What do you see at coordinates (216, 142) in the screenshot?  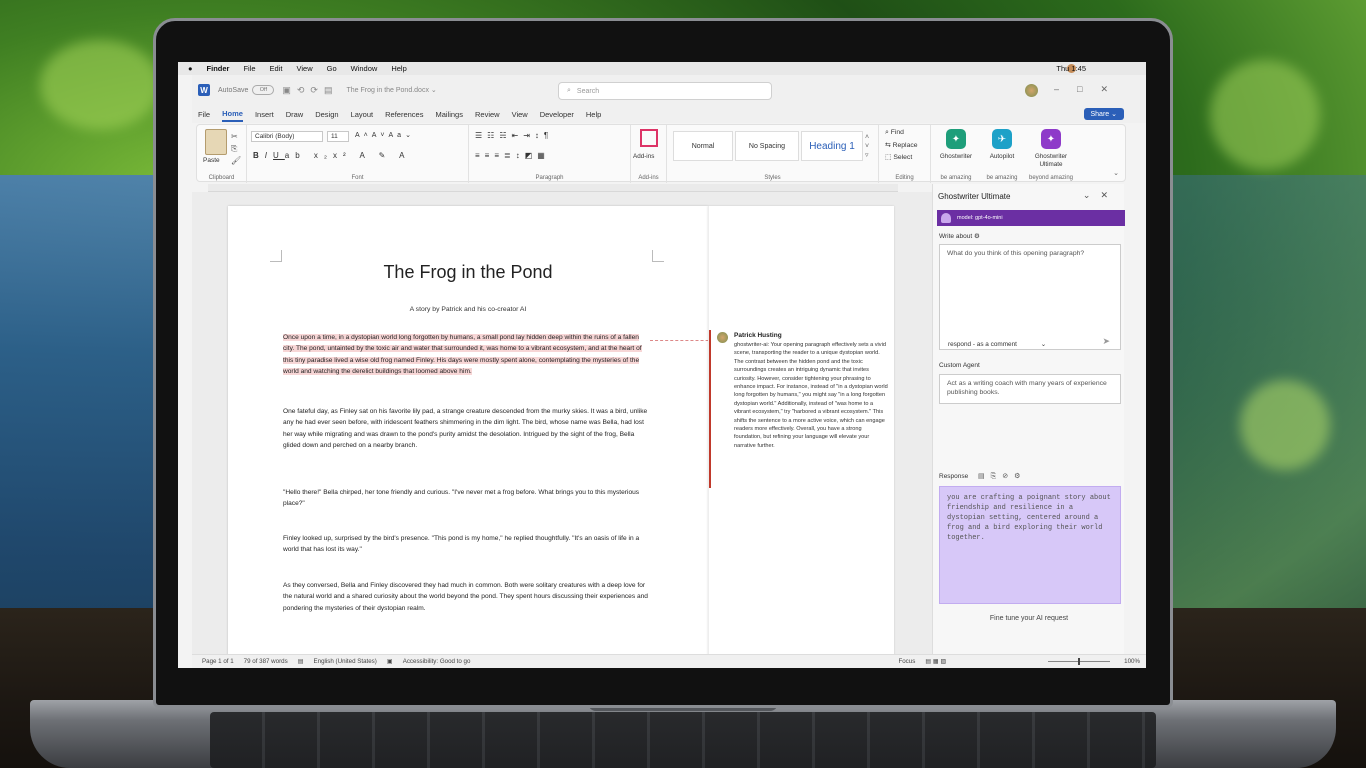 I see `clipboard-icon` at bounding box center [216, 142].